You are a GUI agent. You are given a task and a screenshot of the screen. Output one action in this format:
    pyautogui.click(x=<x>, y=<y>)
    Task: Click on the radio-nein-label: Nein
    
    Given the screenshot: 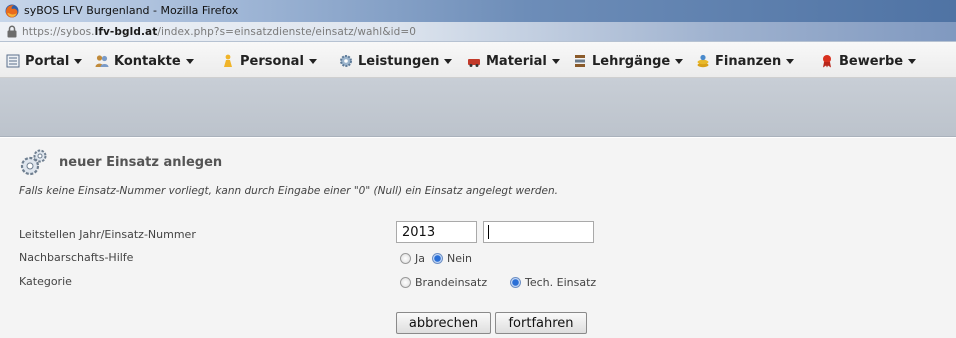 What is the action you would take?
    pyautogui.click(x=459, y=258)
    